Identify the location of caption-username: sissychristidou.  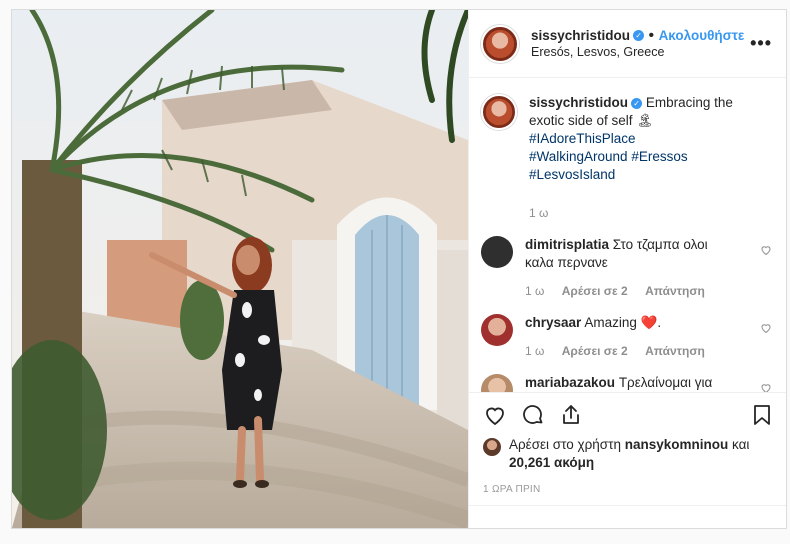
(578, 102).